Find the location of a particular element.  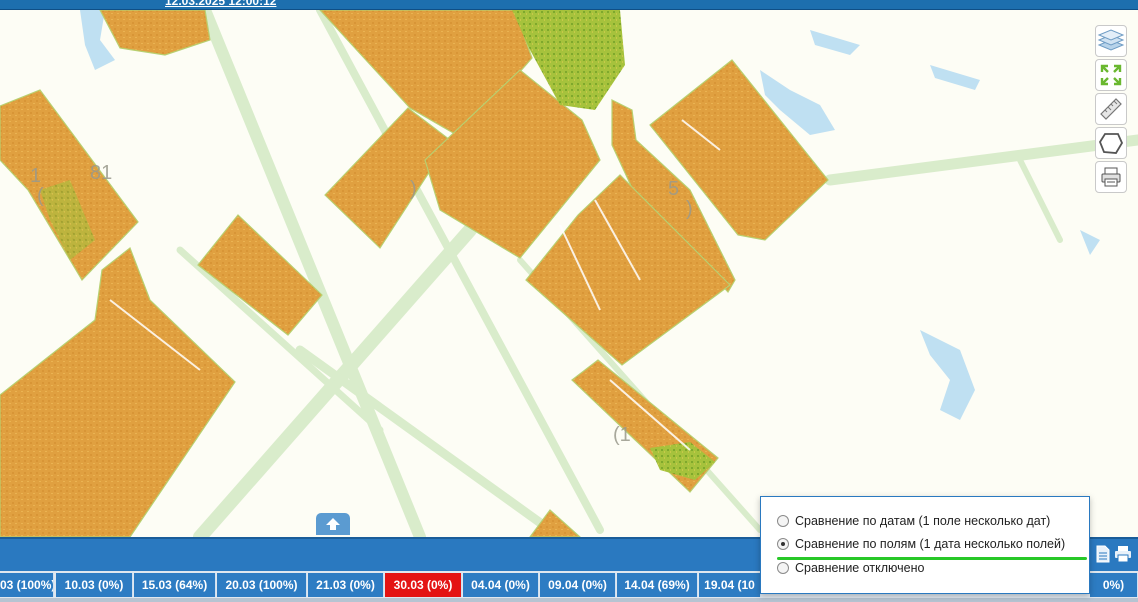

date-tab: 15.03 (64%) is located at coordinates (175, 585).